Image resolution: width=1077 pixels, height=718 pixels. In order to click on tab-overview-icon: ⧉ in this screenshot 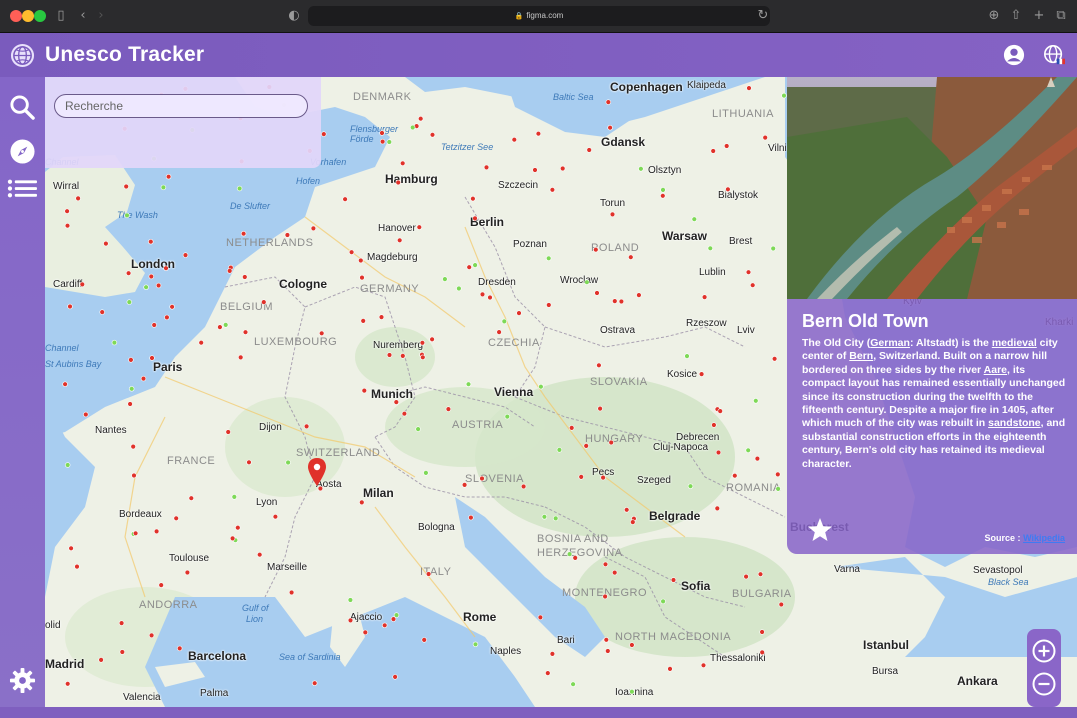, I will do `click(1061, 16)`.